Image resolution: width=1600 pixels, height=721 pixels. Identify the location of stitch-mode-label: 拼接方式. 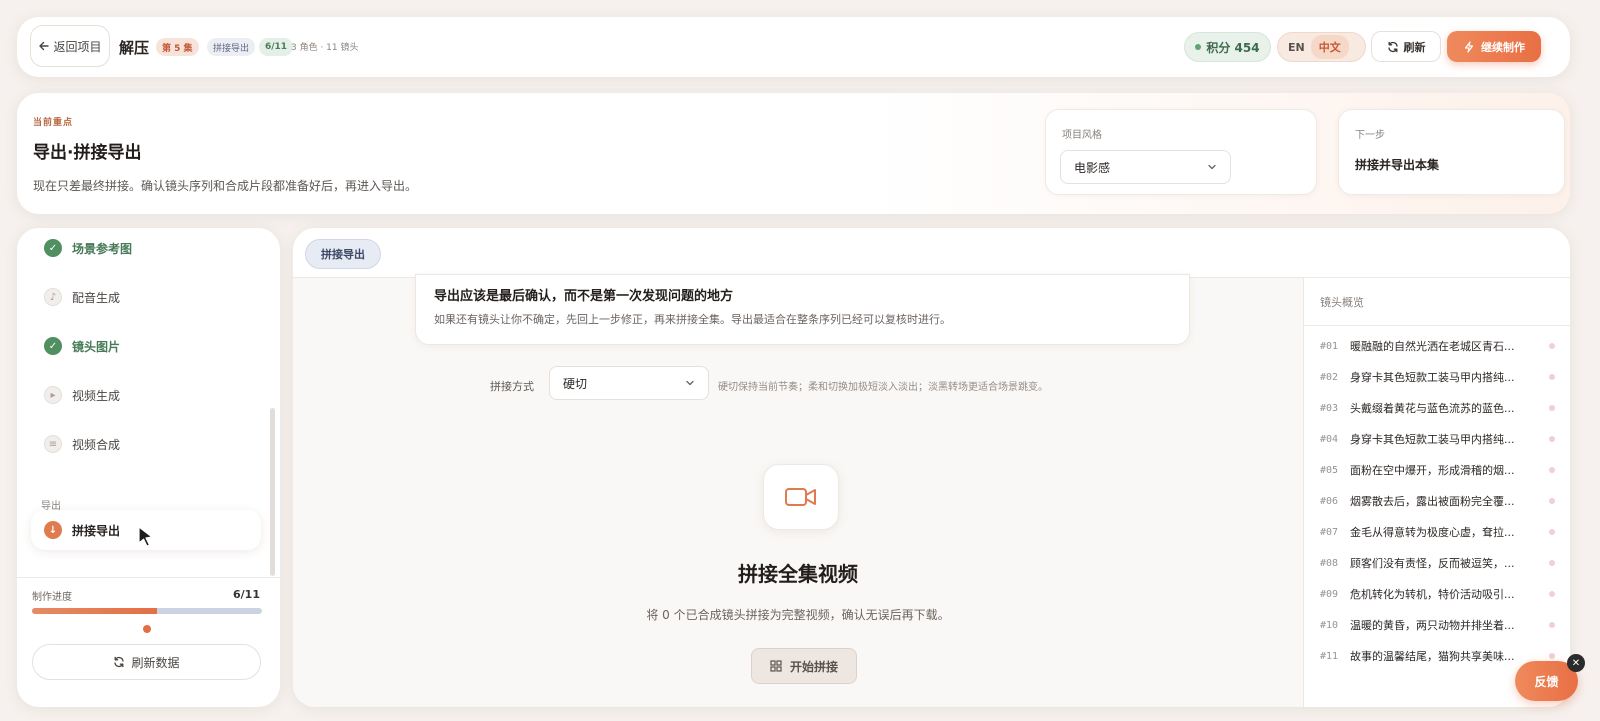
(512, 386).